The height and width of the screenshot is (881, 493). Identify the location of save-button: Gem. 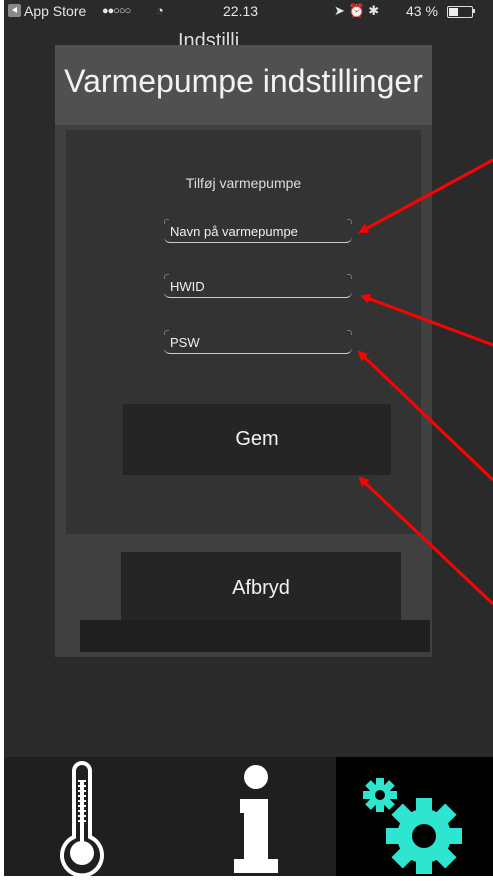
(257, 439).